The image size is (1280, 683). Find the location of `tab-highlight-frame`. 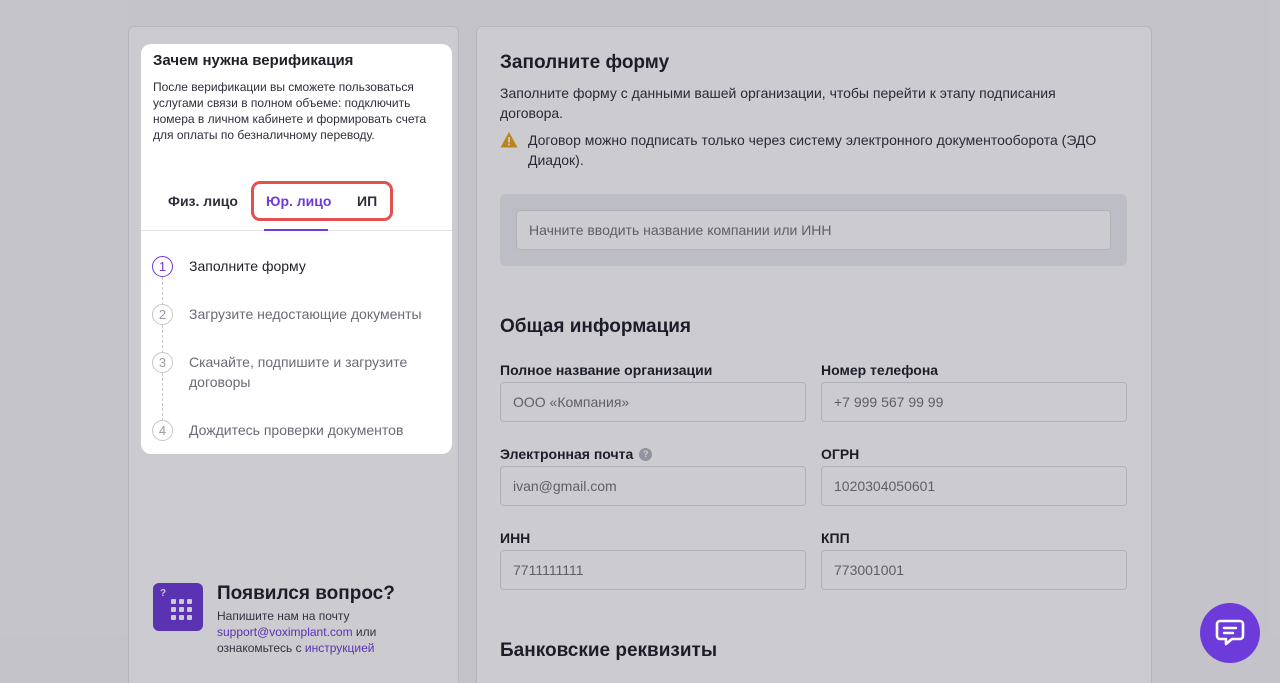

tab-highlight-frame is located at coordinates (322, 201).